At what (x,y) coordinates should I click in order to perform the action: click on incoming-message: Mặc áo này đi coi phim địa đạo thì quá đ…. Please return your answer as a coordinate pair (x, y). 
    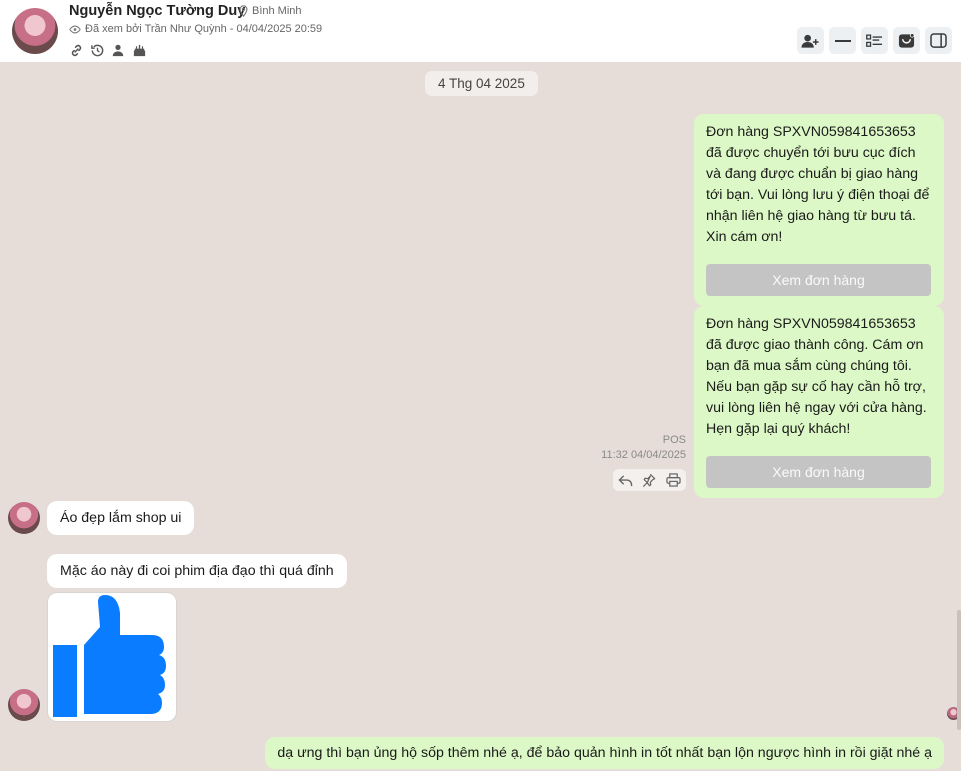
    Looking at the image, I should click on (197, 571).